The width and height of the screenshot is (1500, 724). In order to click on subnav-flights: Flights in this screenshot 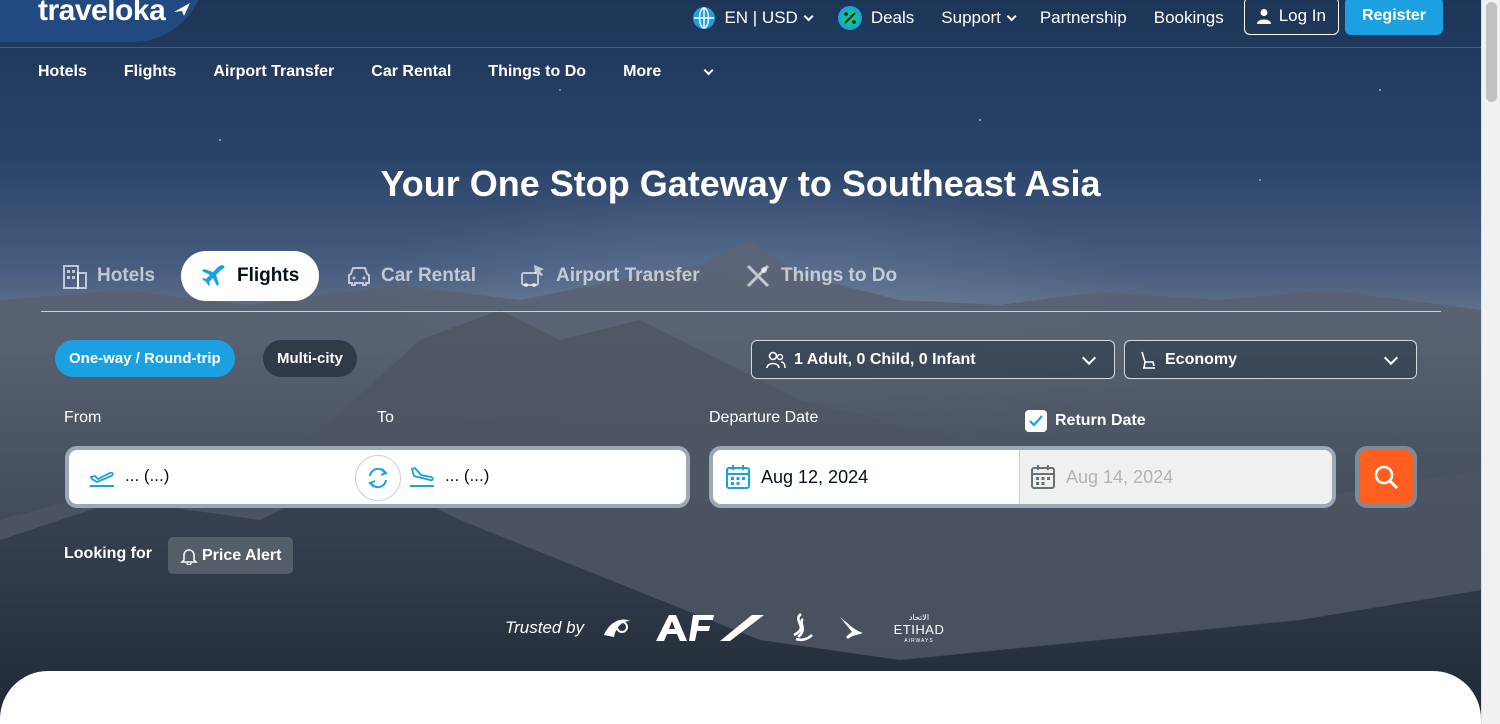, I will do `click(150, 72)`.